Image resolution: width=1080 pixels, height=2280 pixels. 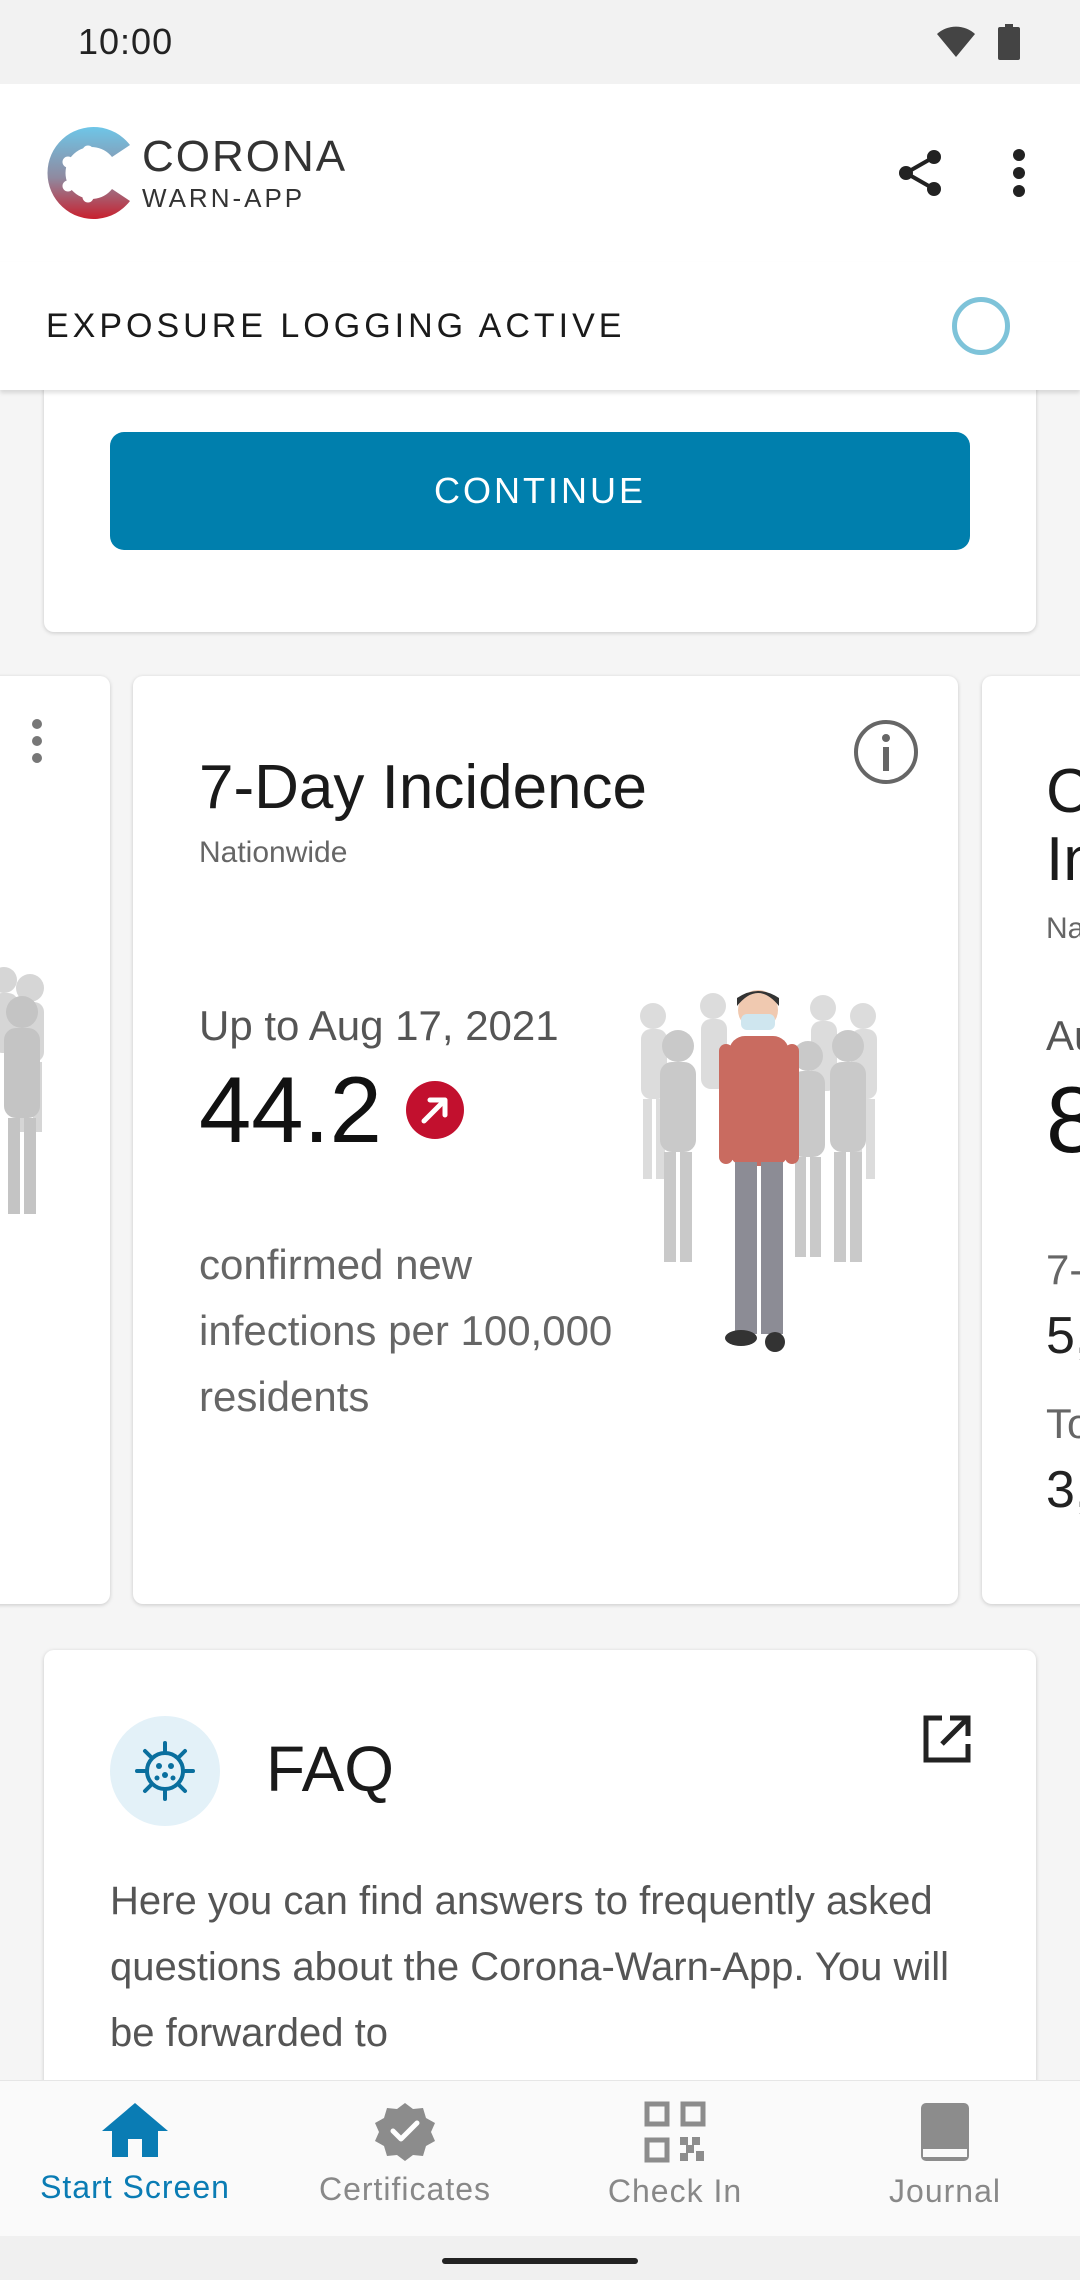 I want to click on nav-label: Start Screen, so click(x=135, y=2187).